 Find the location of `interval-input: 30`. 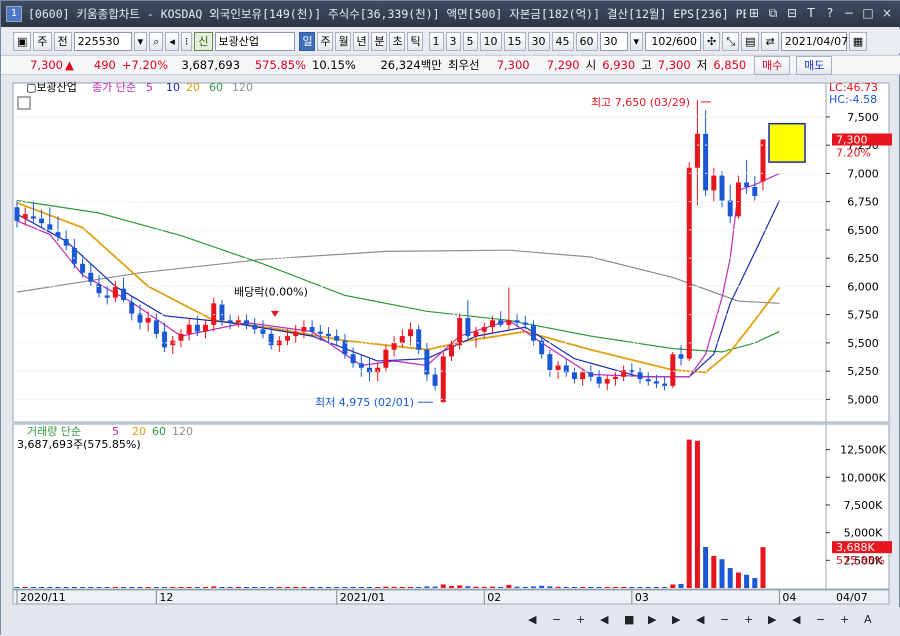

interval-input: 30 is located at coordinates (613, 41).